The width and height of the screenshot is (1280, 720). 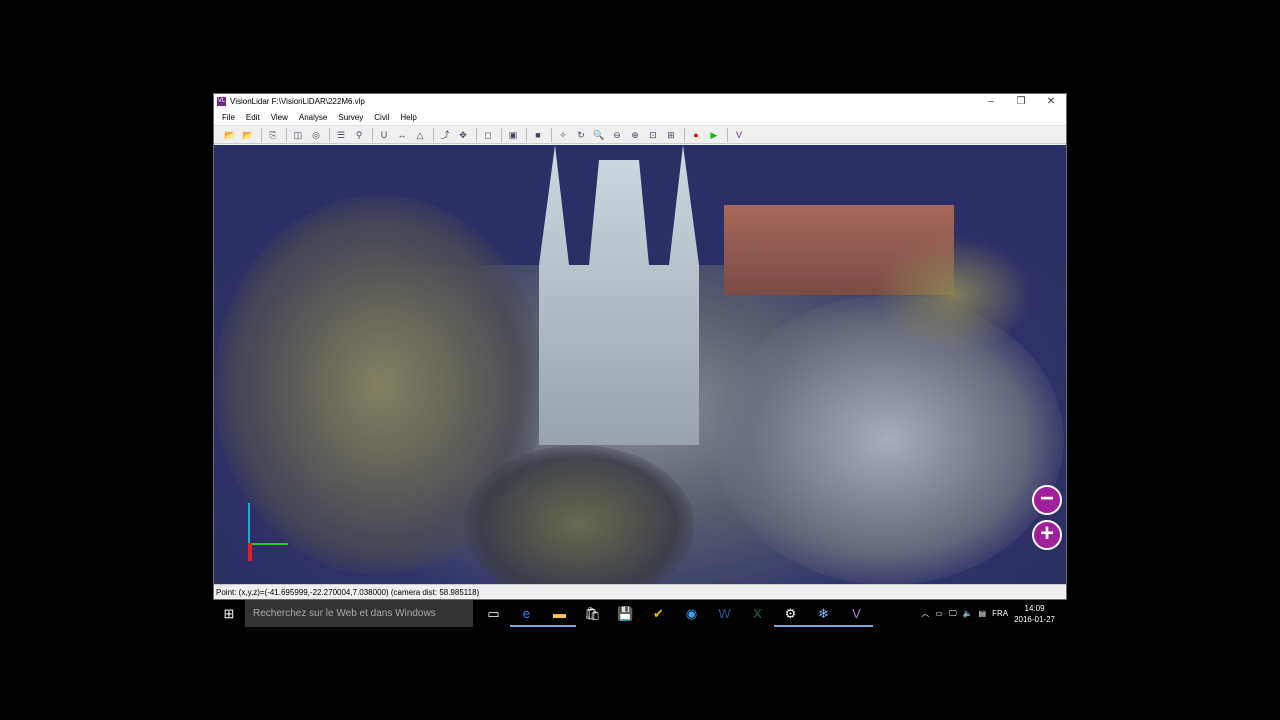 What do you see at coordinates (221, 101) in the screenshot?
I see `app-icon: VL` at bounding box center [221, 101].